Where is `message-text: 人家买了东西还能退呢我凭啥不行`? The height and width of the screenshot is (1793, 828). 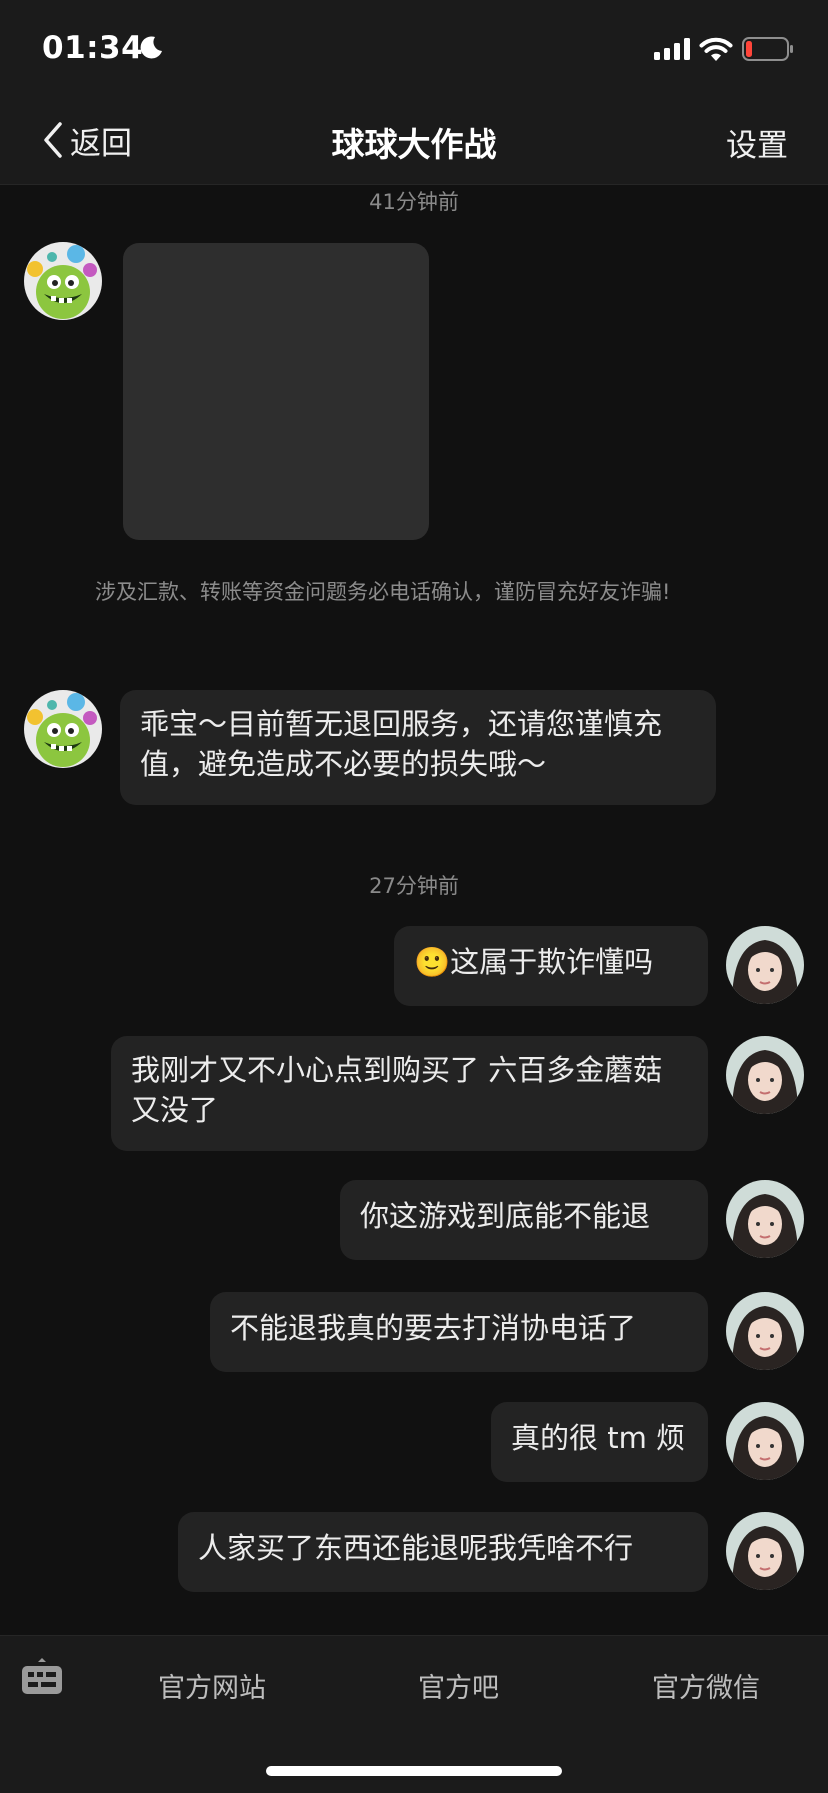
message-text: 人家买了东西还能退呢我凭啥不行 is located at coordinates (416, 1548).